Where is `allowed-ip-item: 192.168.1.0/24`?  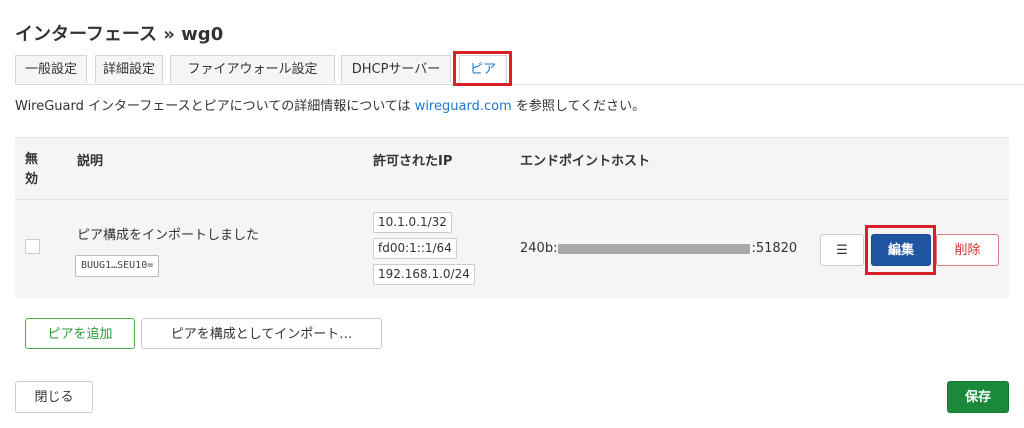 allowed-ip-item: 192.168.1.0/24 is located at coordinates (424, 274).